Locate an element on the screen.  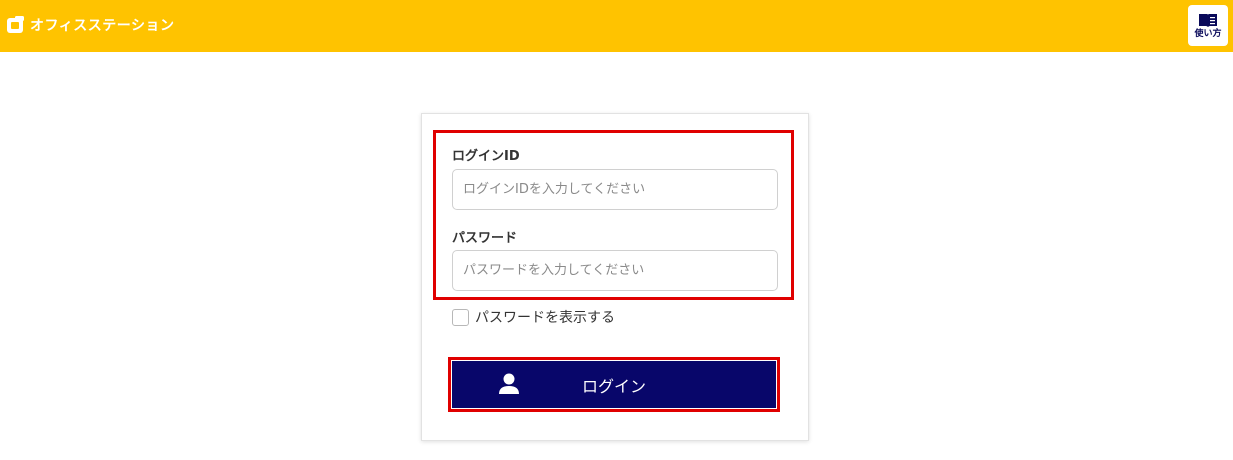
brand-logo-icon is located at coordinates (15, 24).